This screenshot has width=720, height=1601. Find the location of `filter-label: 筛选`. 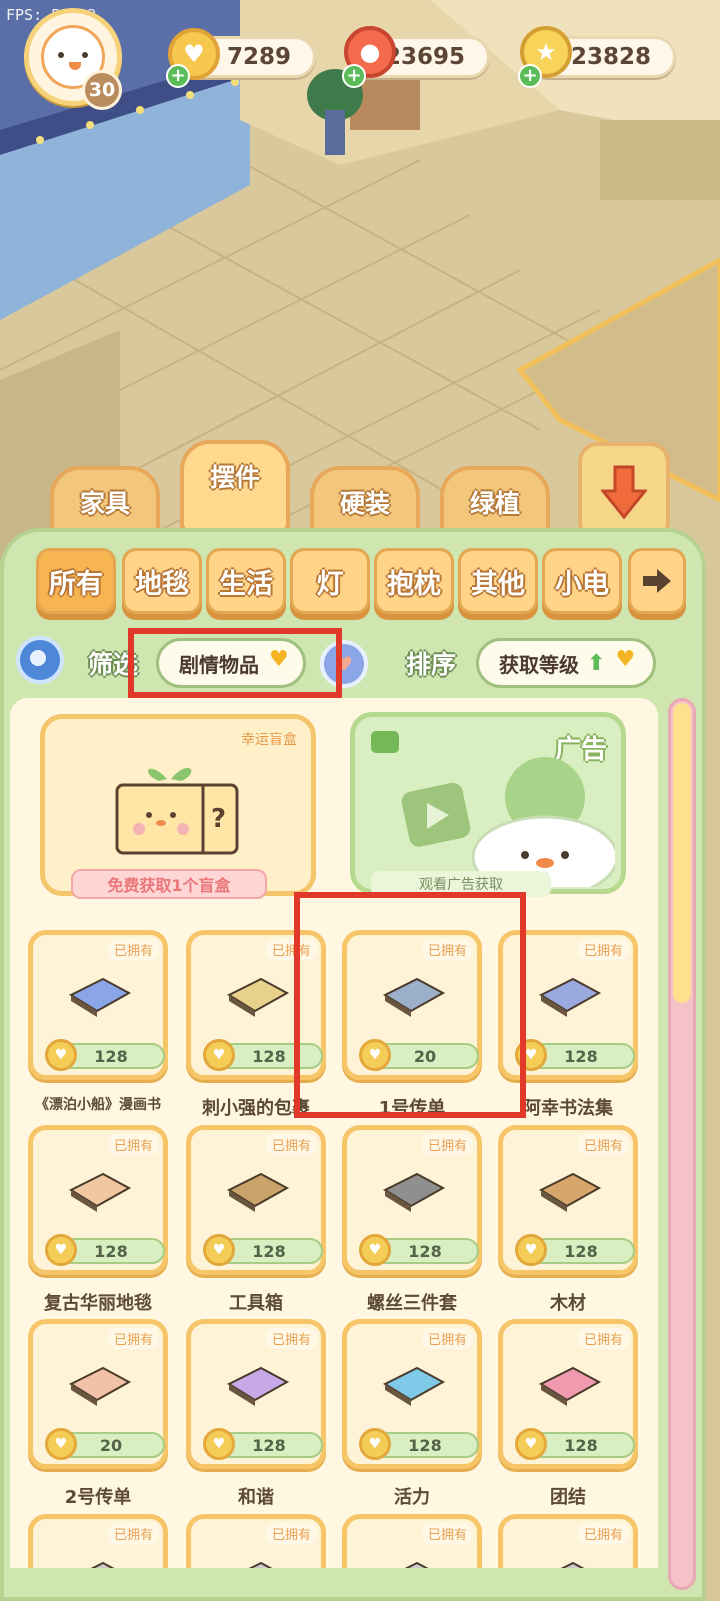

filter-label: 筛选 is located at coordinates (113, 664).